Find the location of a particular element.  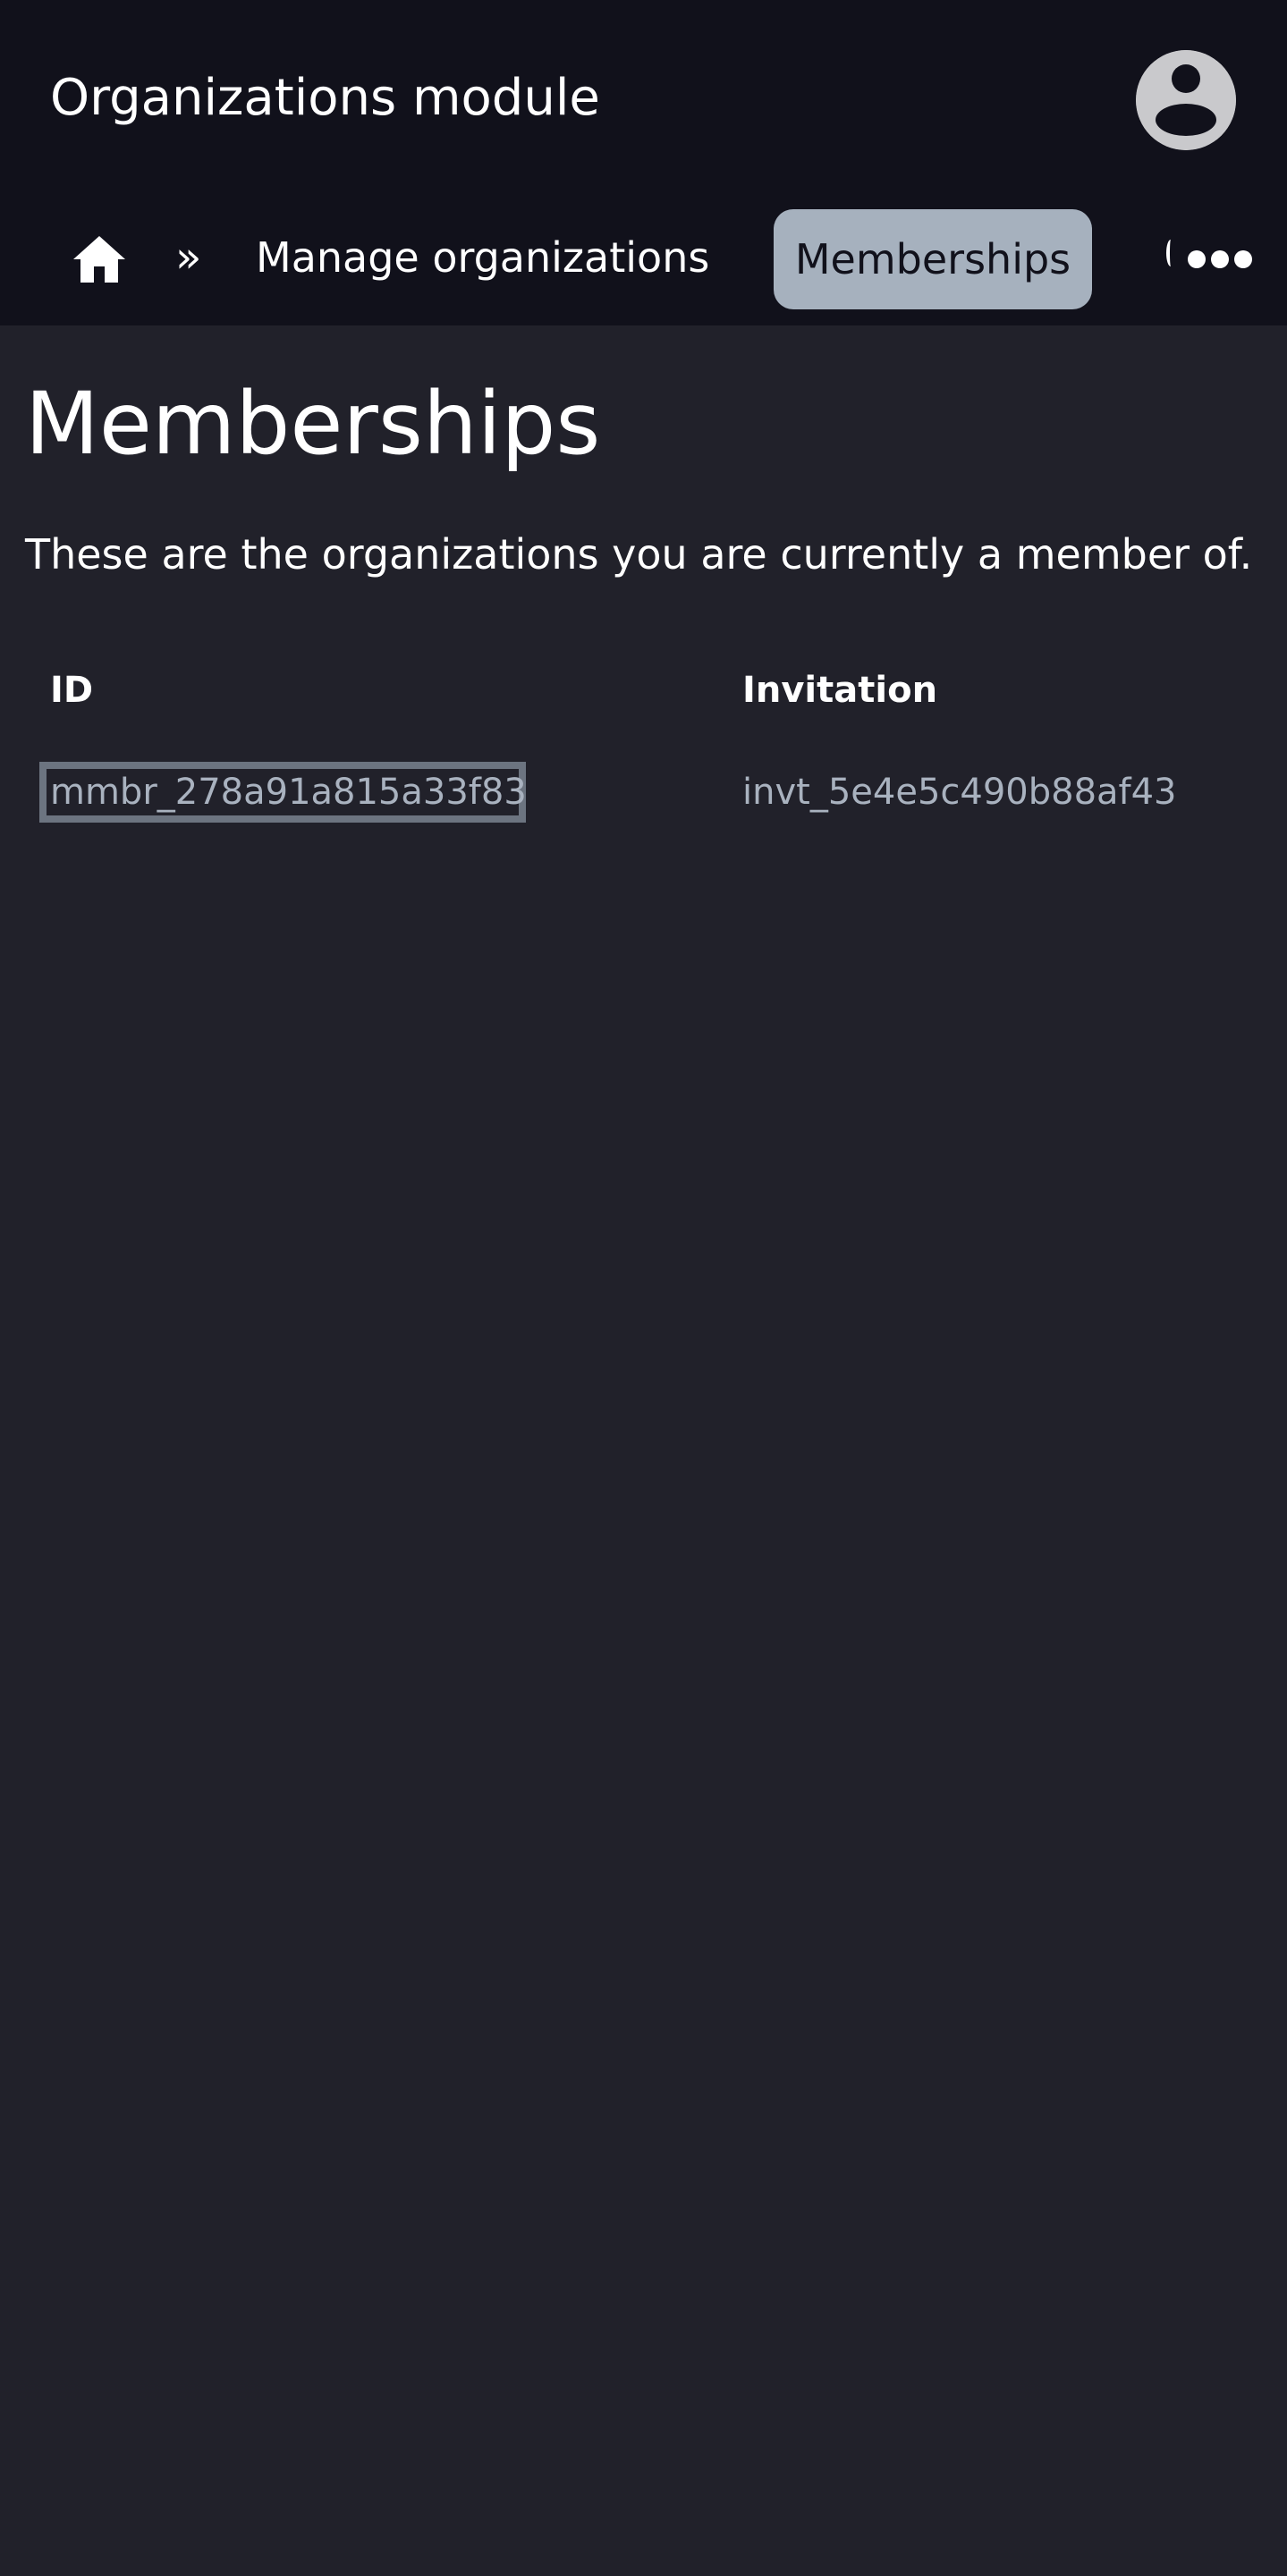

column-header-id: ID is located at coordinates (72, 690).